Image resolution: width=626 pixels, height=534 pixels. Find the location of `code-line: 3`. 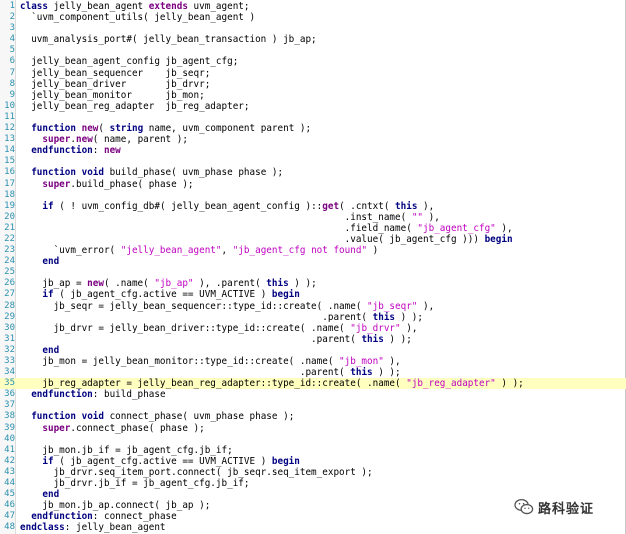

code-line: 3 is located at coordinates (313, 28).